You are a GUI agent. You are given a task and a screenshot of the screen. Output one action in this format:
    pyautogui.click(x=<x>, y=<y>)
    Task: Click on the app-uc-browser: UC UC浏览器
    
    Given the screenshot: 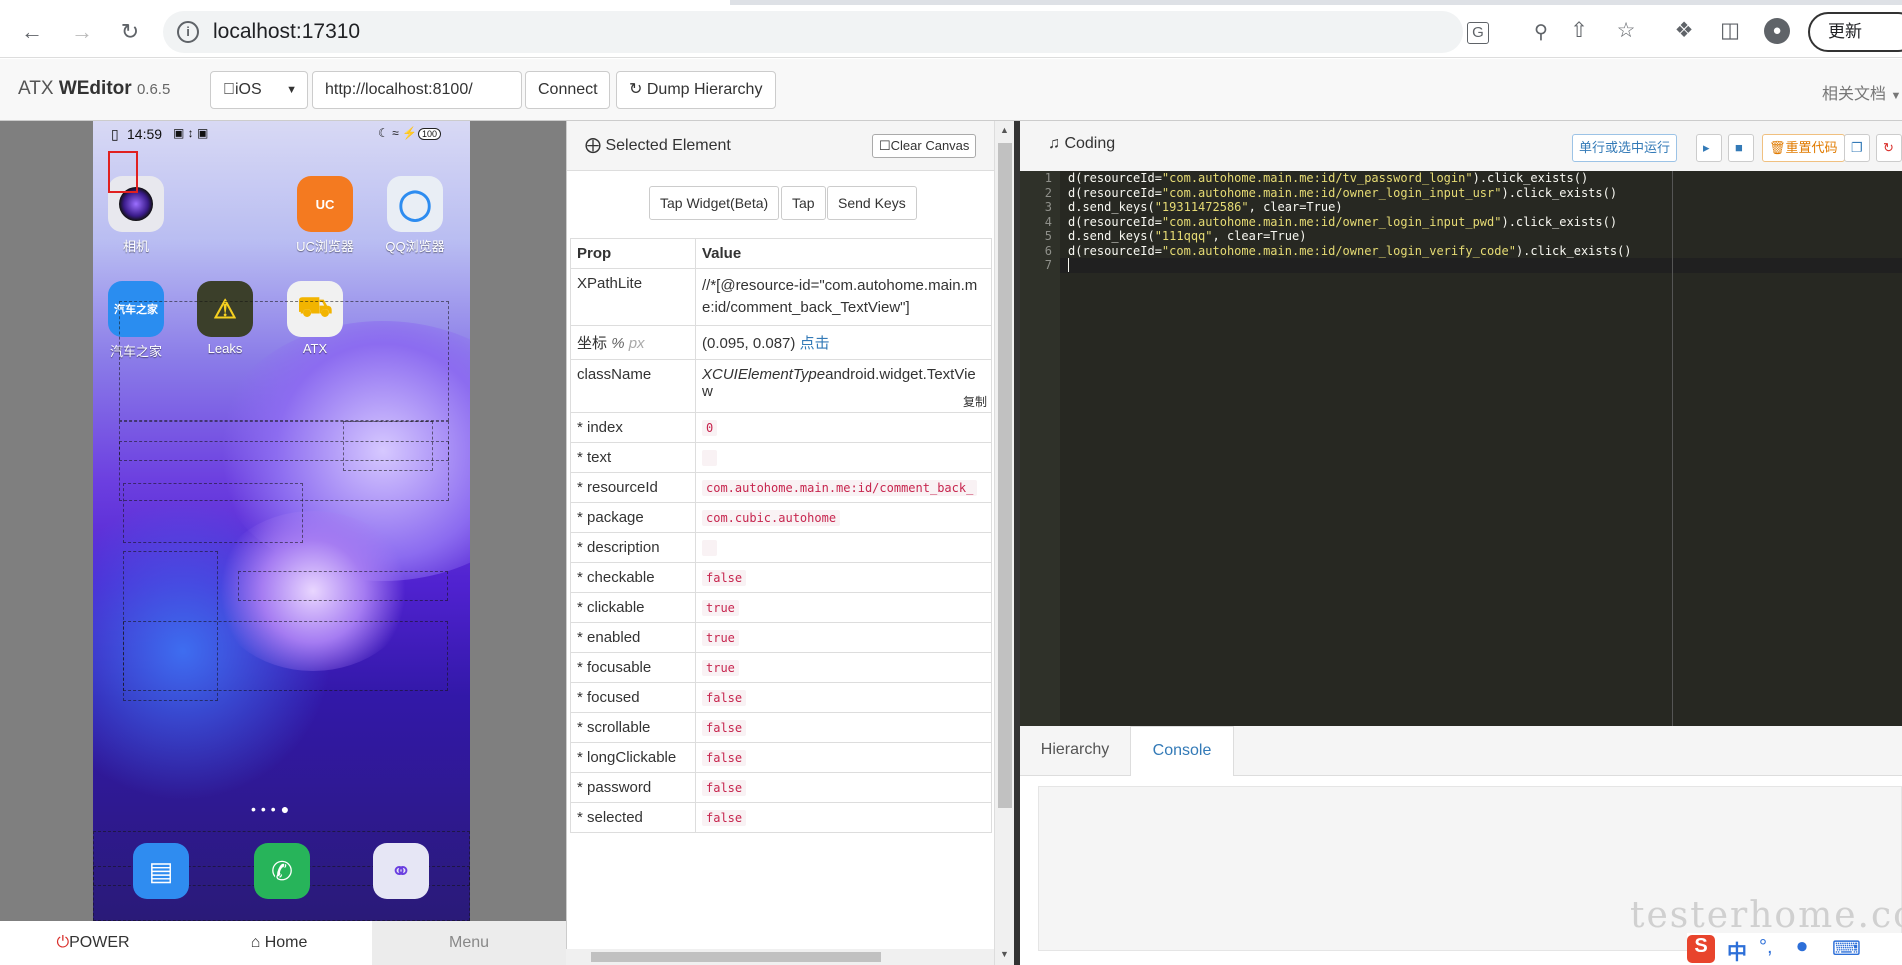 What is the action you would take?
    pyautogui.click(x=325, y=215)
    